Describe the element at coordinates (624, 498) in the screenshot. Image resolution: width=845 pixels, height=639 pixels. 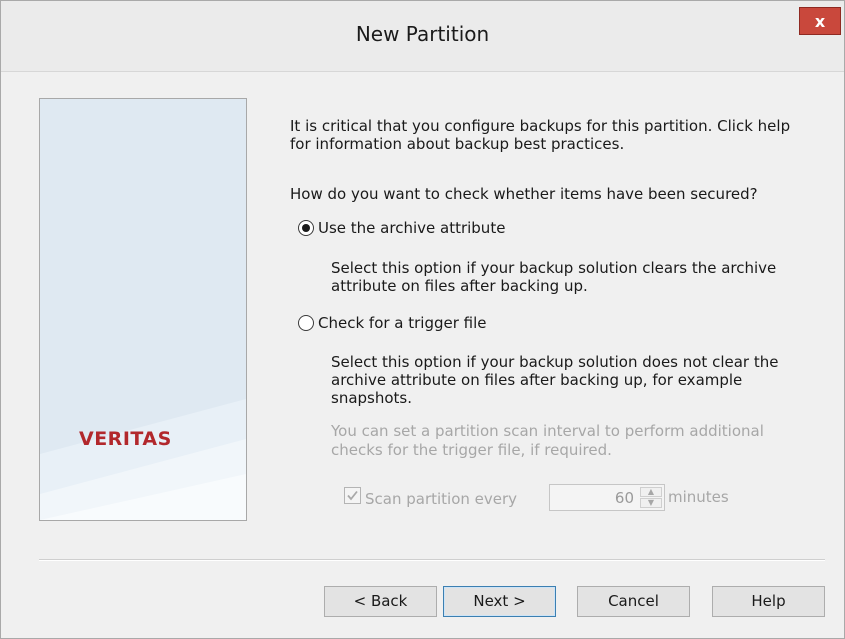
I see `scan-interval-value: 60` at that location.